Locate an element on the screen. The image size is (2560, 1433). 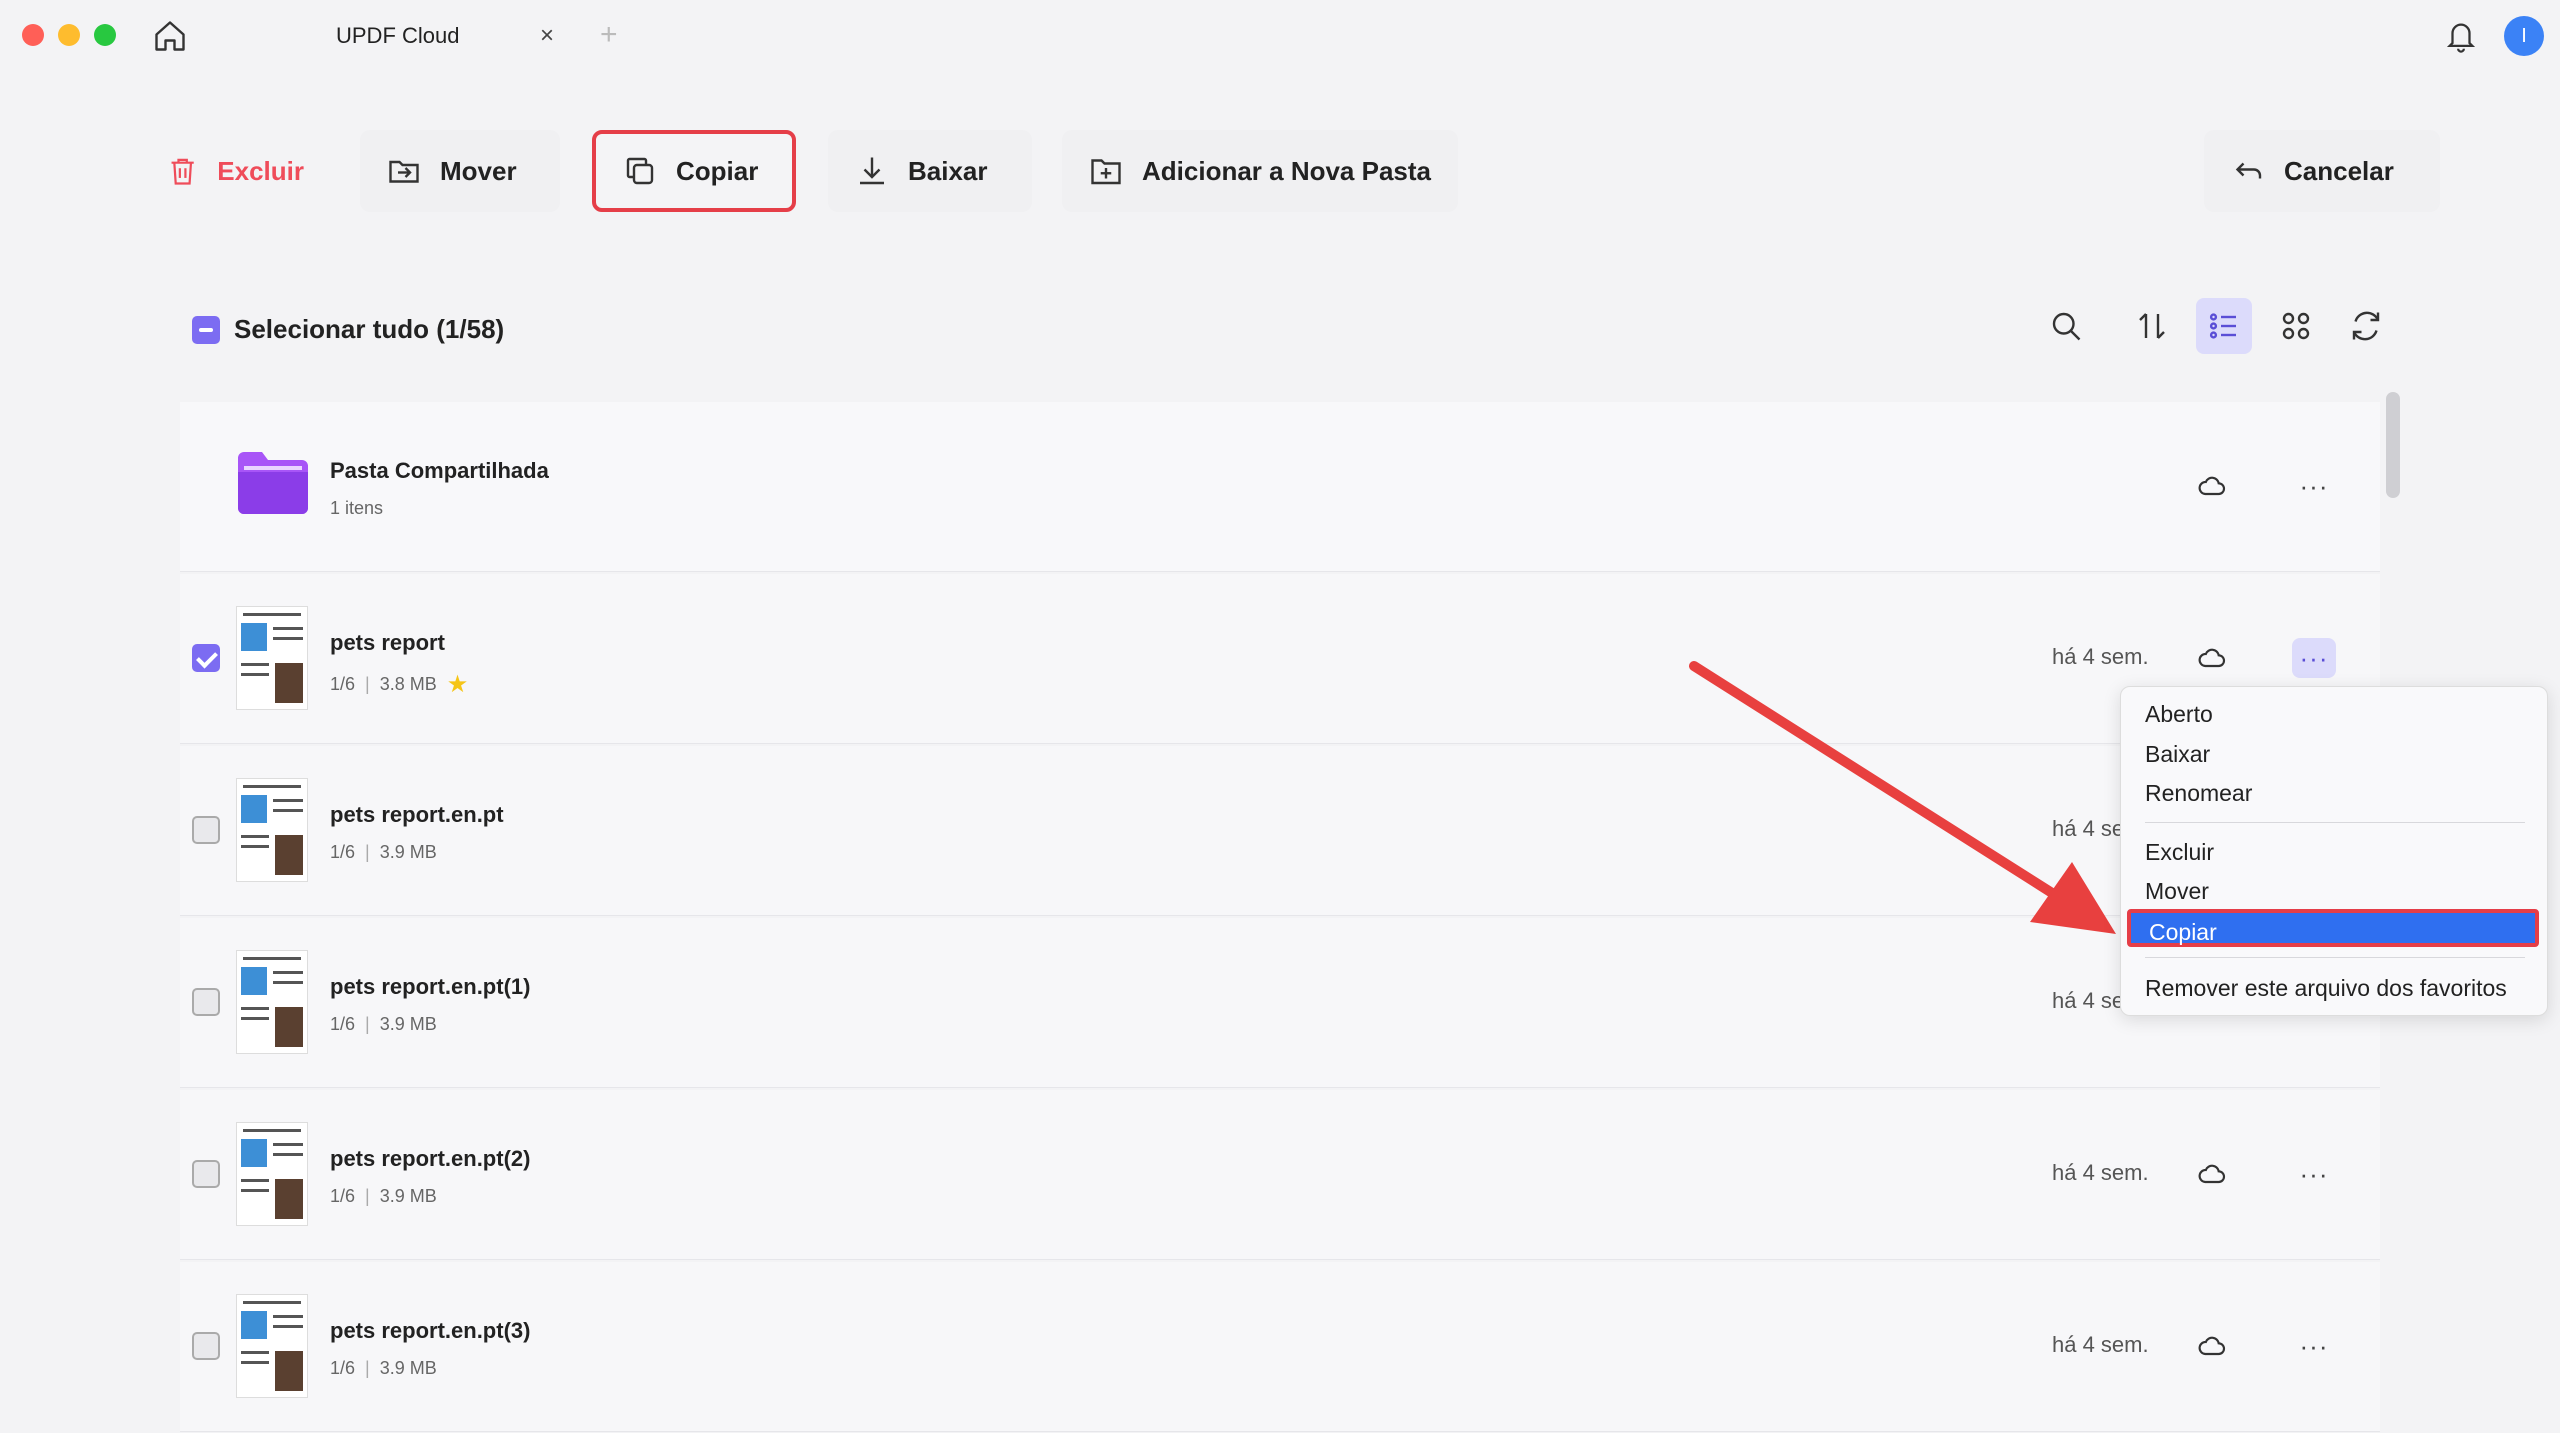
add-folder-icon is located at coordinates (1106, 172).